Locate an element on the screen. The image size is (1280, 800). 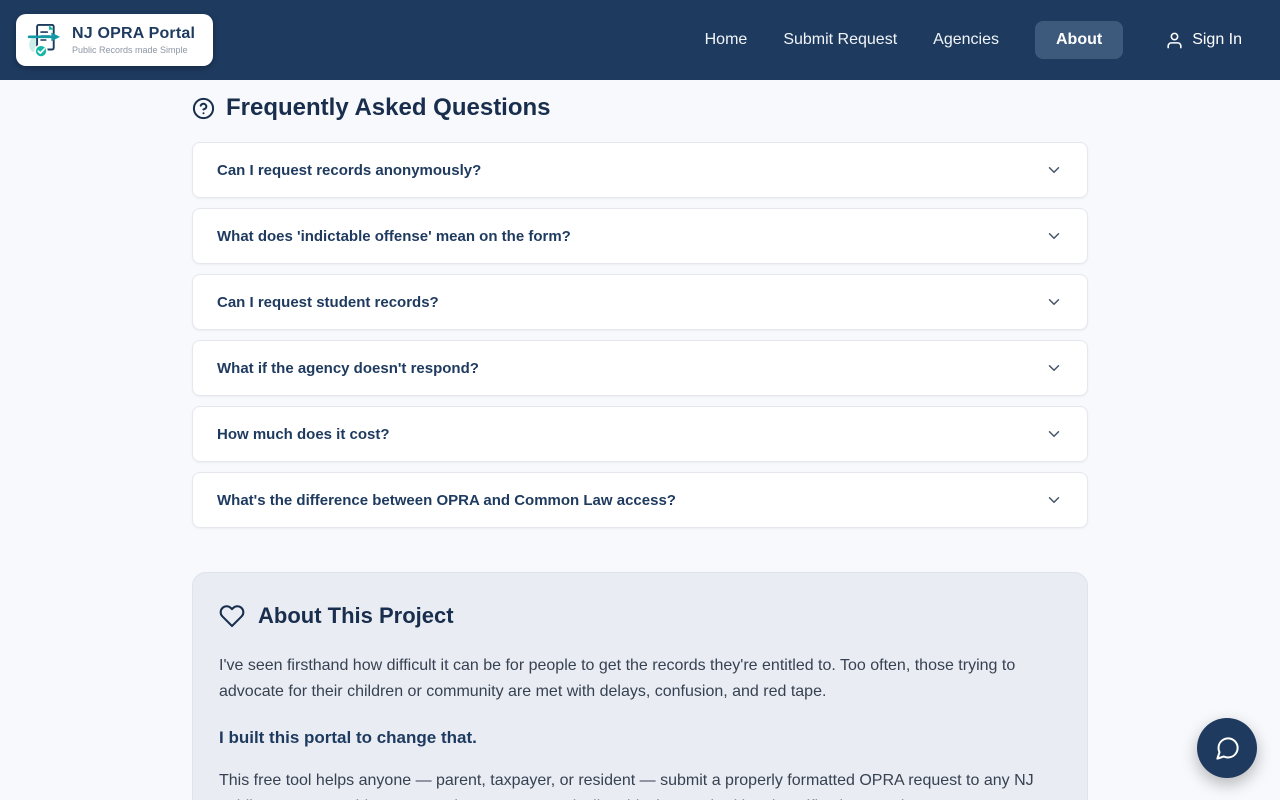
document-check-logo-icon is located at coordinates (44, 41).